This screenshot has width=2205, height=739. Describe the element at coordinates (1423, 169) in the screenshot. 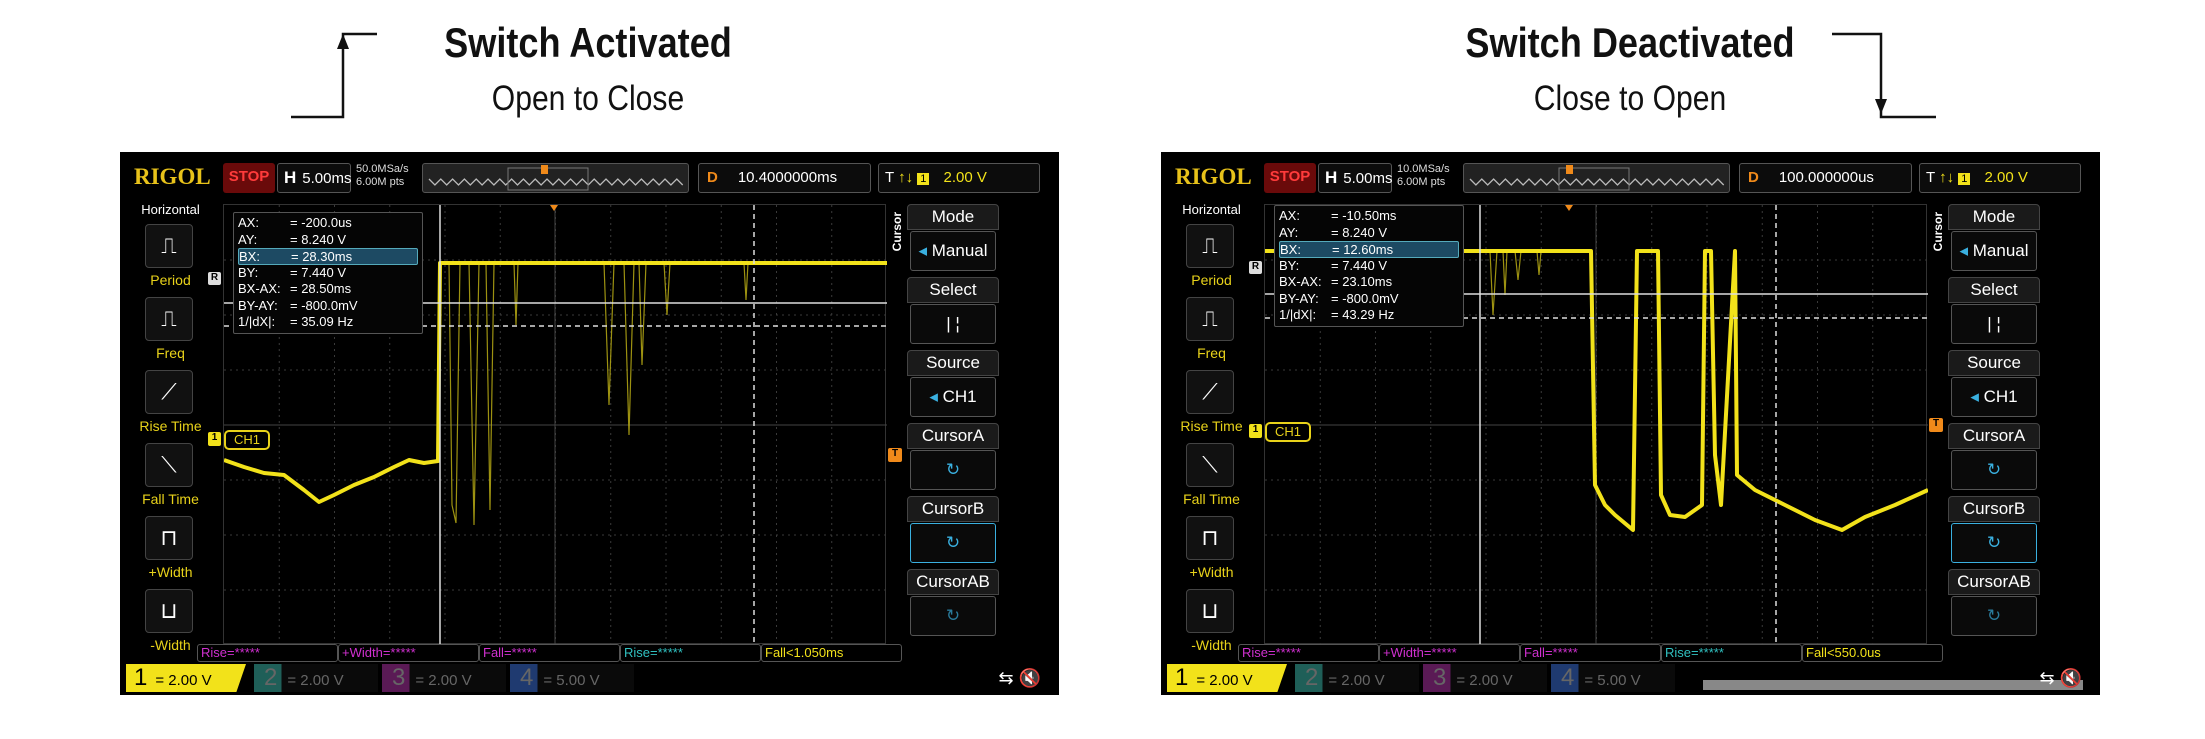

I see `sample-rate: 10.0MSa/s` at that location.